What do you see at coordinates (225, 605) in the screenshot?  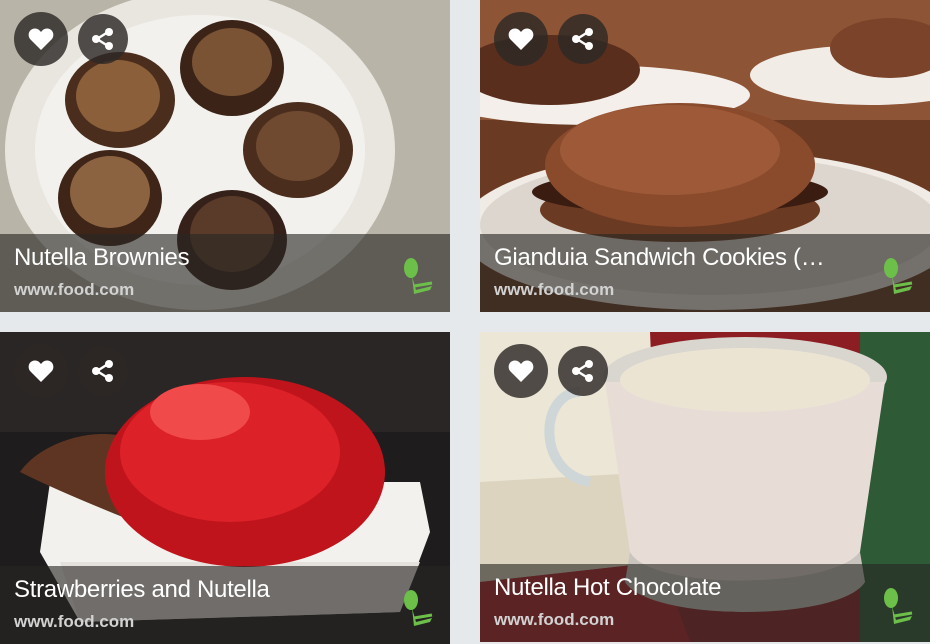 I see `recipe-caption: Strawberries and Nutella www.food.com` at bounding box center [225, 605].